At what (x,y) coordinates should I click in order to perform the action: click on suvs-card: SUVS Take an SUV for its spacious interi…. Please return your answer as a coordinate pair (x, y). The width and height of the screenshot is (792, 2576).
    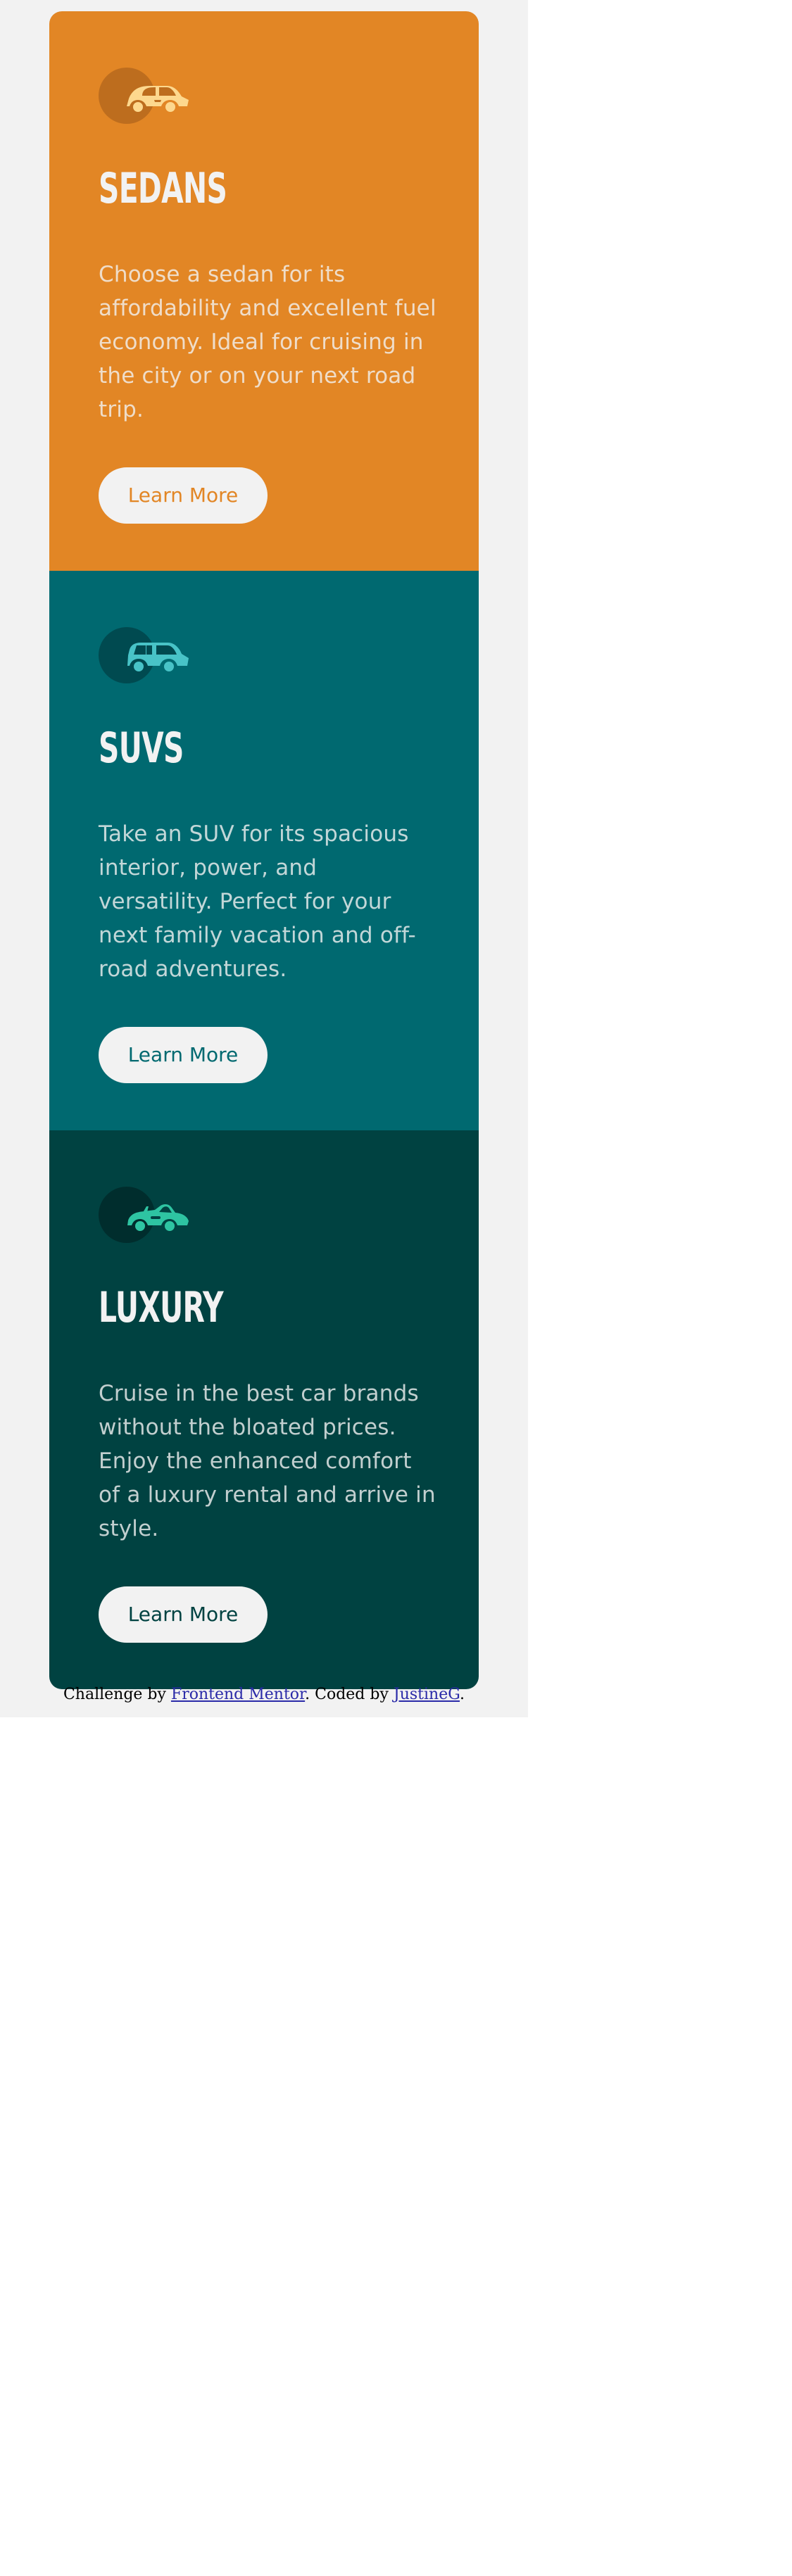
    Looking at the image, I should click on (264, 850).